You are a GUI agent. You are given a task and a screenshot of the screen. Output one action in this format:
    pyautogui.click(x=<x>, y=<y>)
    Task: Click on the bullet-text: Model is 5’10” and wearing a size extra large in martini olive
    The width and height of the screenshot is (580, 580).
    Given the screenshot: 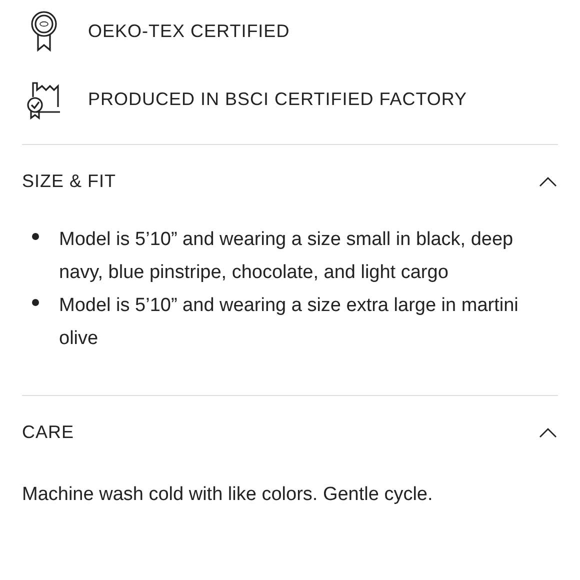 What is the action you would take?
    pyautogui.click(x=289, y=322)
    